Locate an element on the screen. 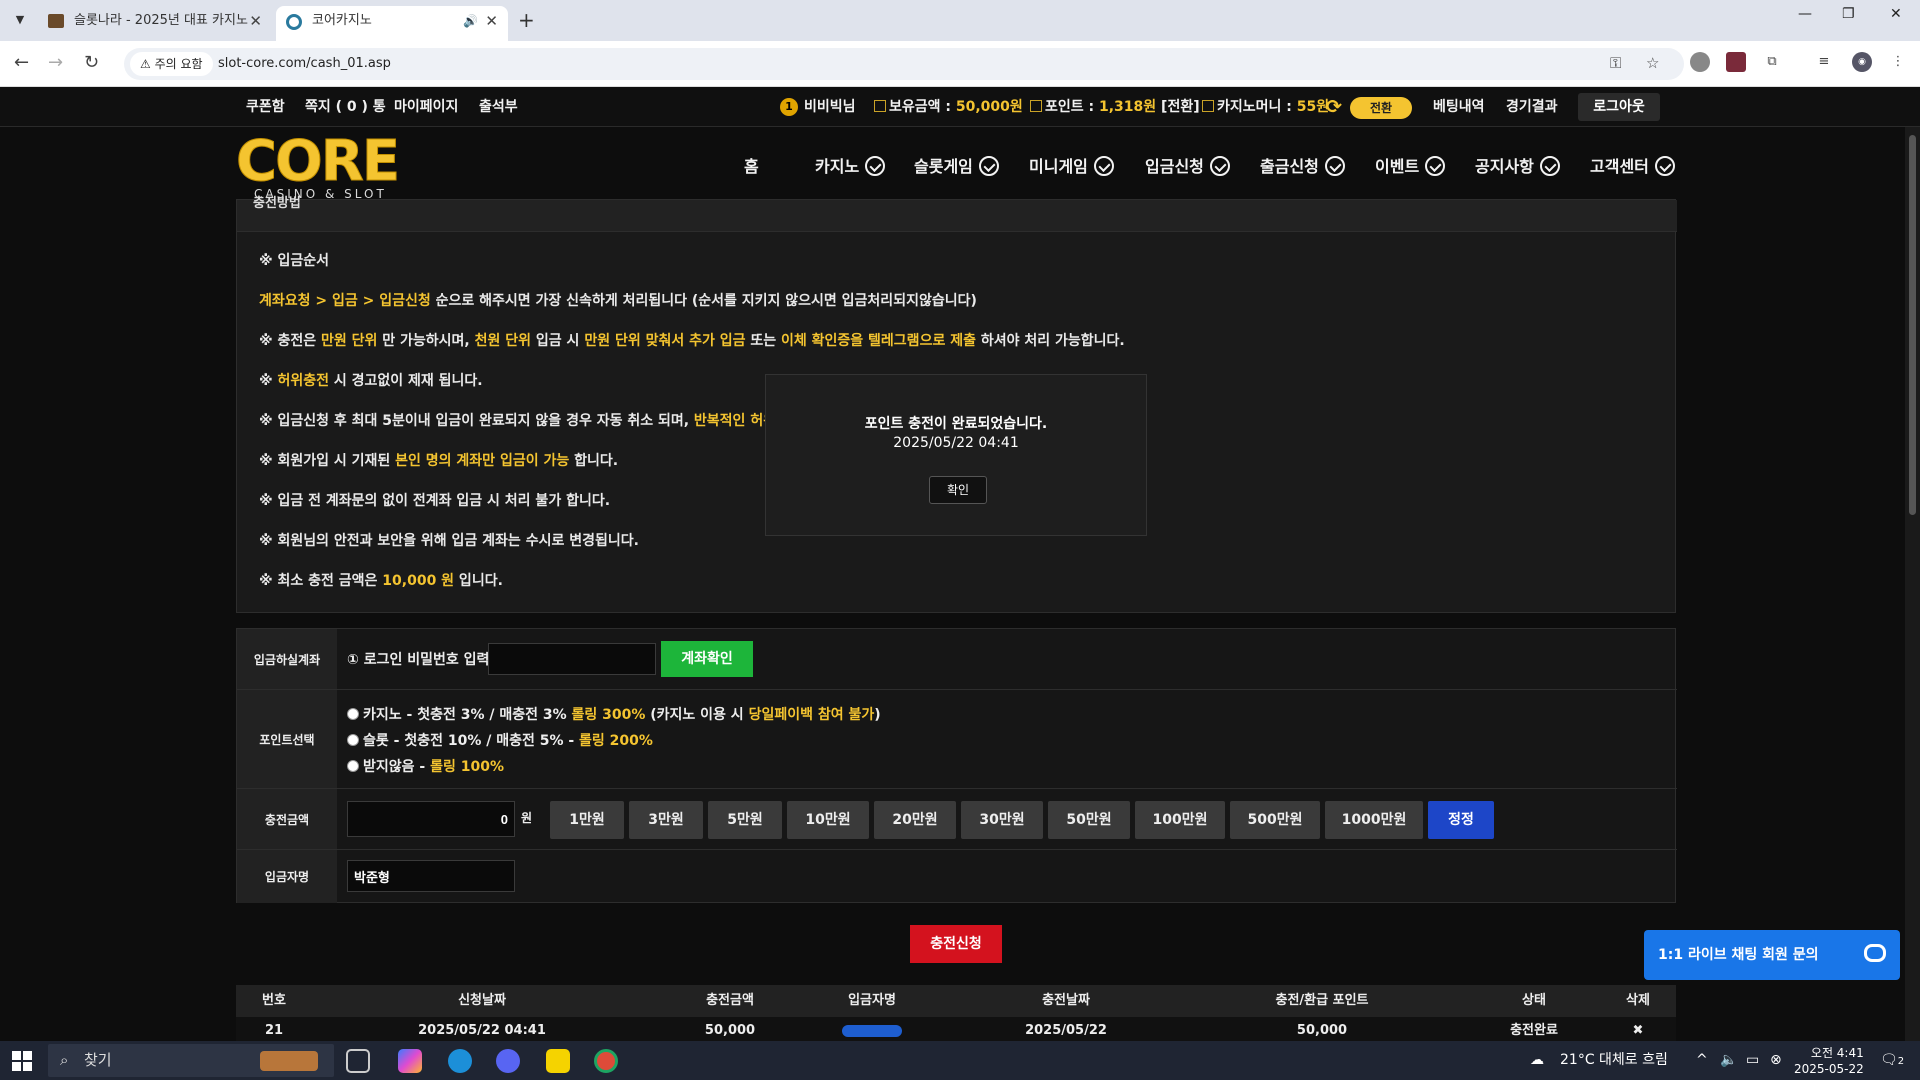 Image resolution: width=1920 pixels, height=1080 pixels. network-icon: ▭ is located at coordinates (1752, 1060).